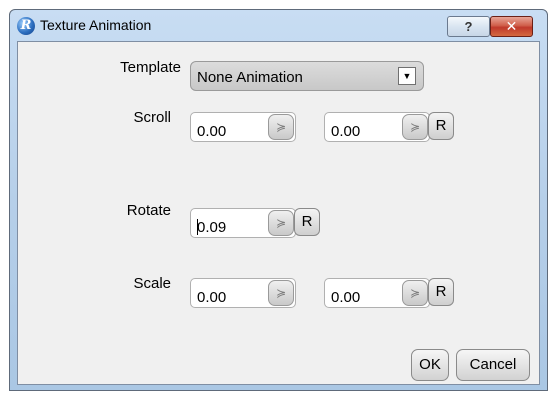 Image resolution: width=557 pixels, height=394 pixels. What do you see at coordinates (212, 131) in the screenshot?
I see `scroll-x-value: 0.00` at bounding box center [212, 131].